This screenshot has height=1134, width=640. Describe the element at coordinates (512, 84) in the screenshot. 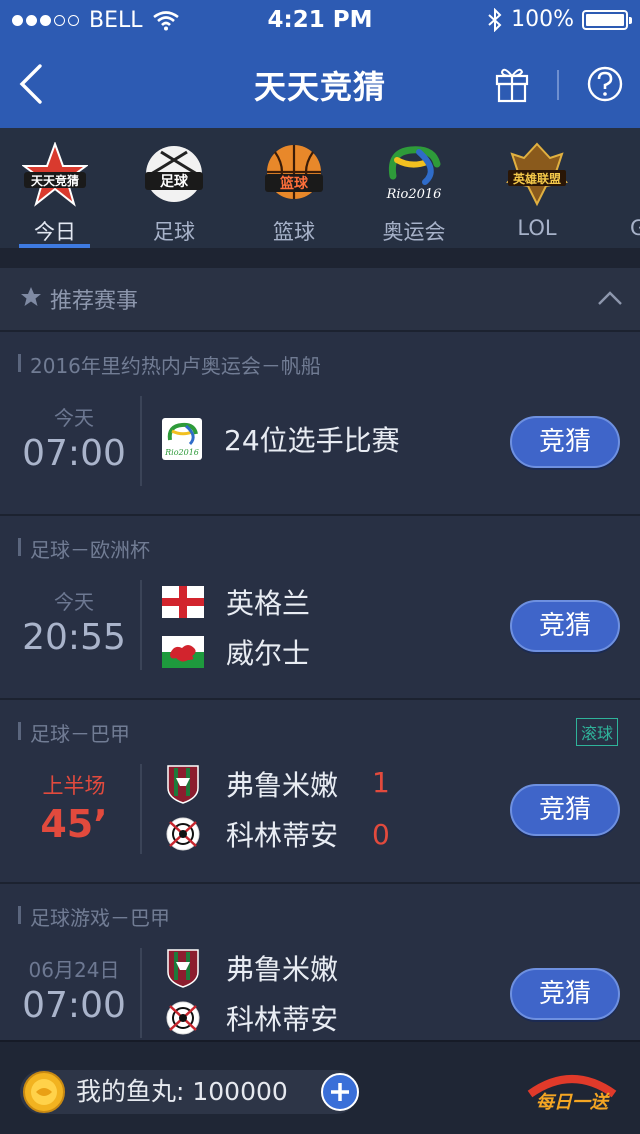

I see `gift-icon` at that location.